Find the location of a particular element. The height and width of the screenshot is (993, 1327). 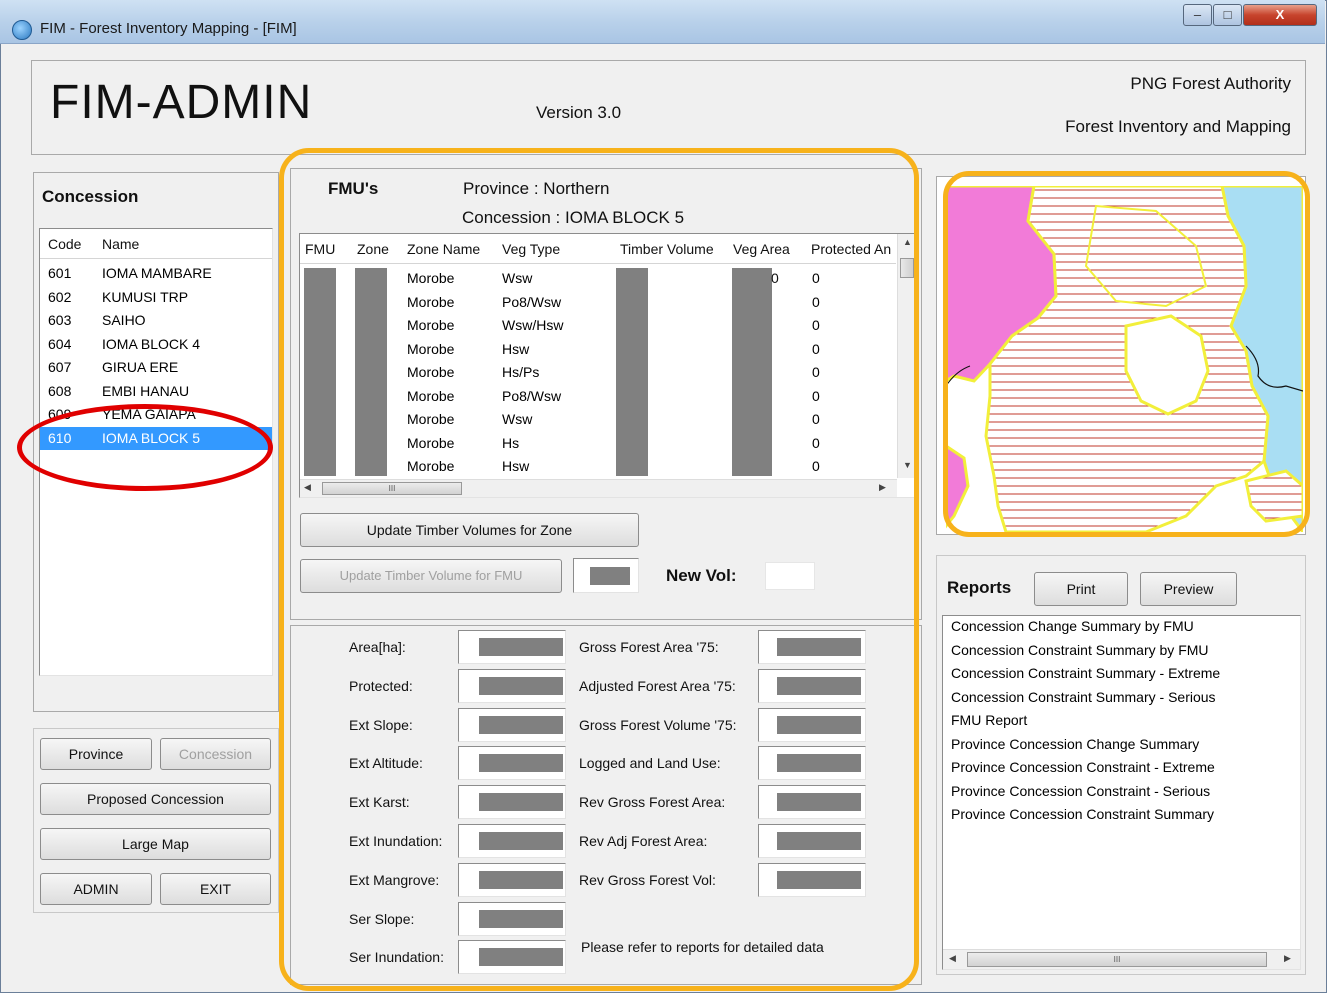

concession-row: 603 SAIHO is located at coordinates (156, 320).